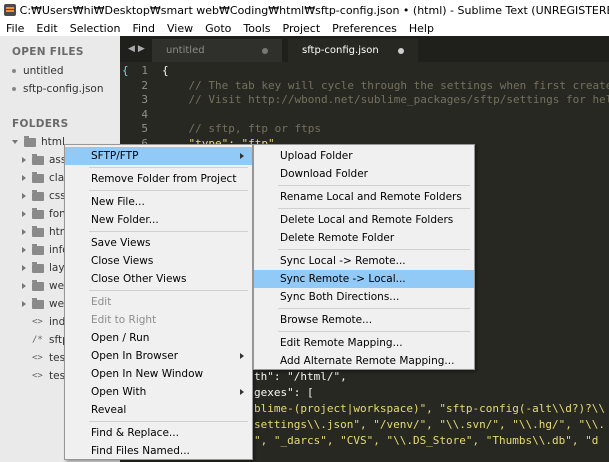 Image resolution: width=609 pixels, height=462 pixels. Describe the element at coordinates (45, 250) in the screenshot. I see `folder-item: info` at that location.